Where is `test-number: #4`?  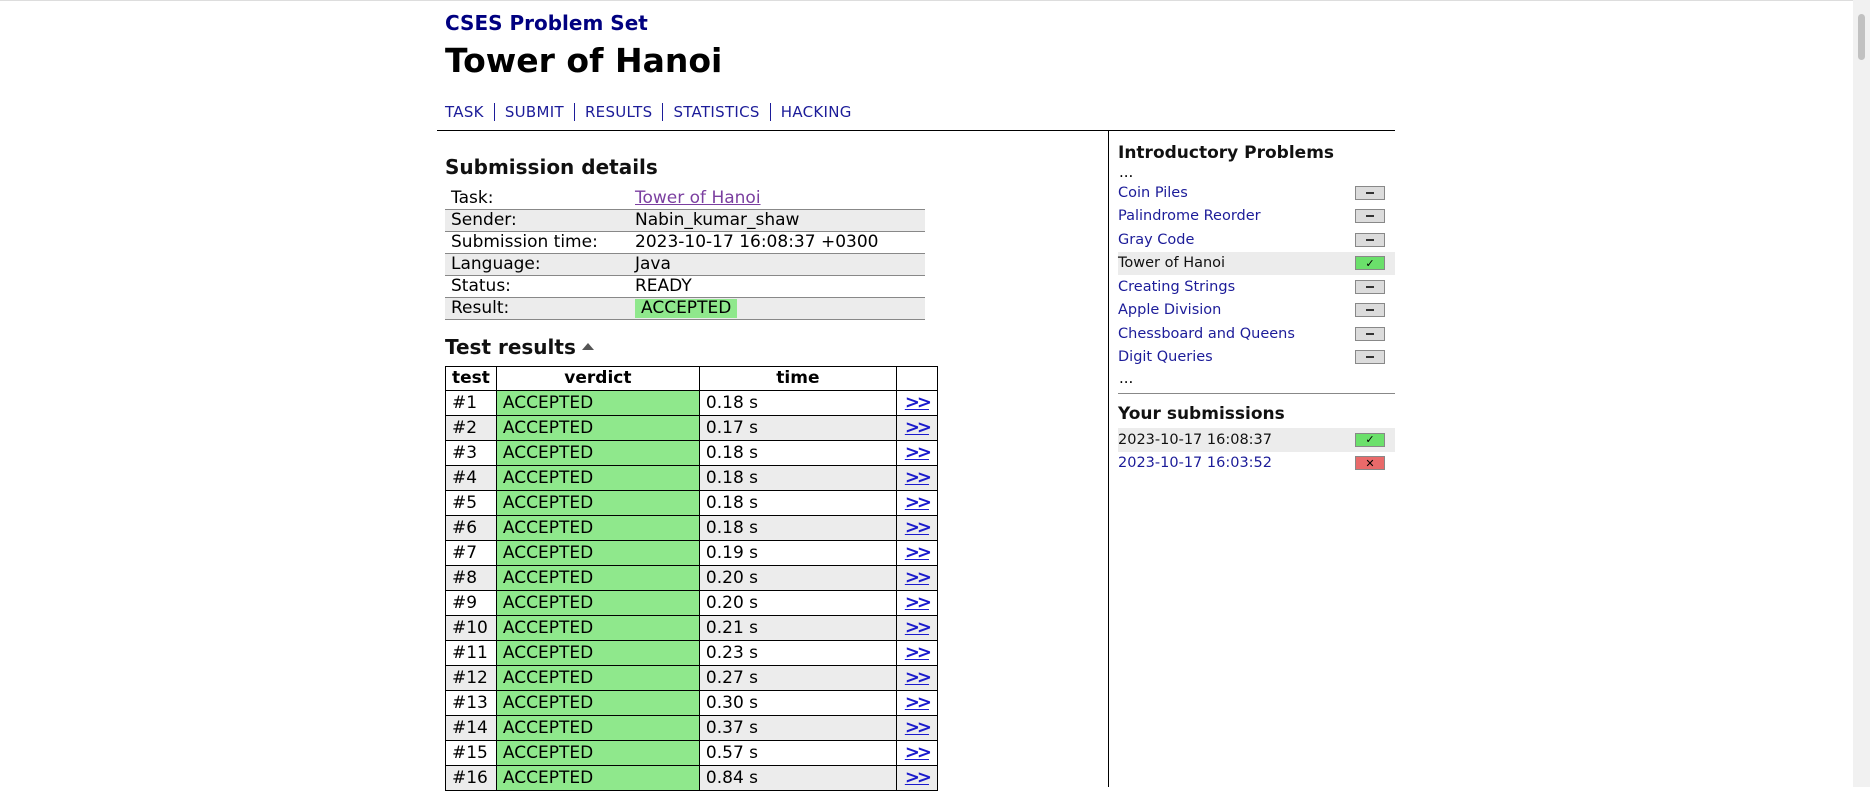
test-number: #4 is located at coordinates (471, 478).